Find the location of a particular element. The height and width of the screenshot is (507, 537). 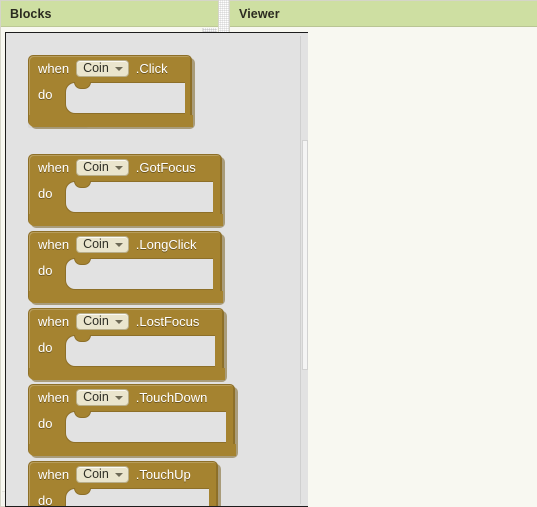

block-body: when Coin .TouchDown do is located at coordinates (132, 420).